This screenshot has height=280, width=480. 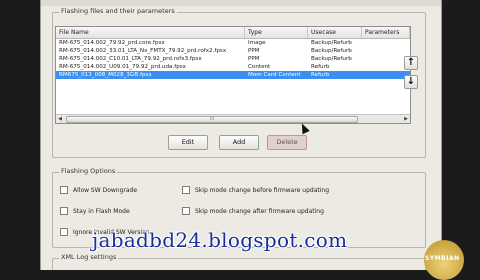 What do you see at coordinates (101, 211) in the screenshot?
I see `stay-in-flash-mode-label: Stay in Flash Mode` at bounding box center [101, 211].